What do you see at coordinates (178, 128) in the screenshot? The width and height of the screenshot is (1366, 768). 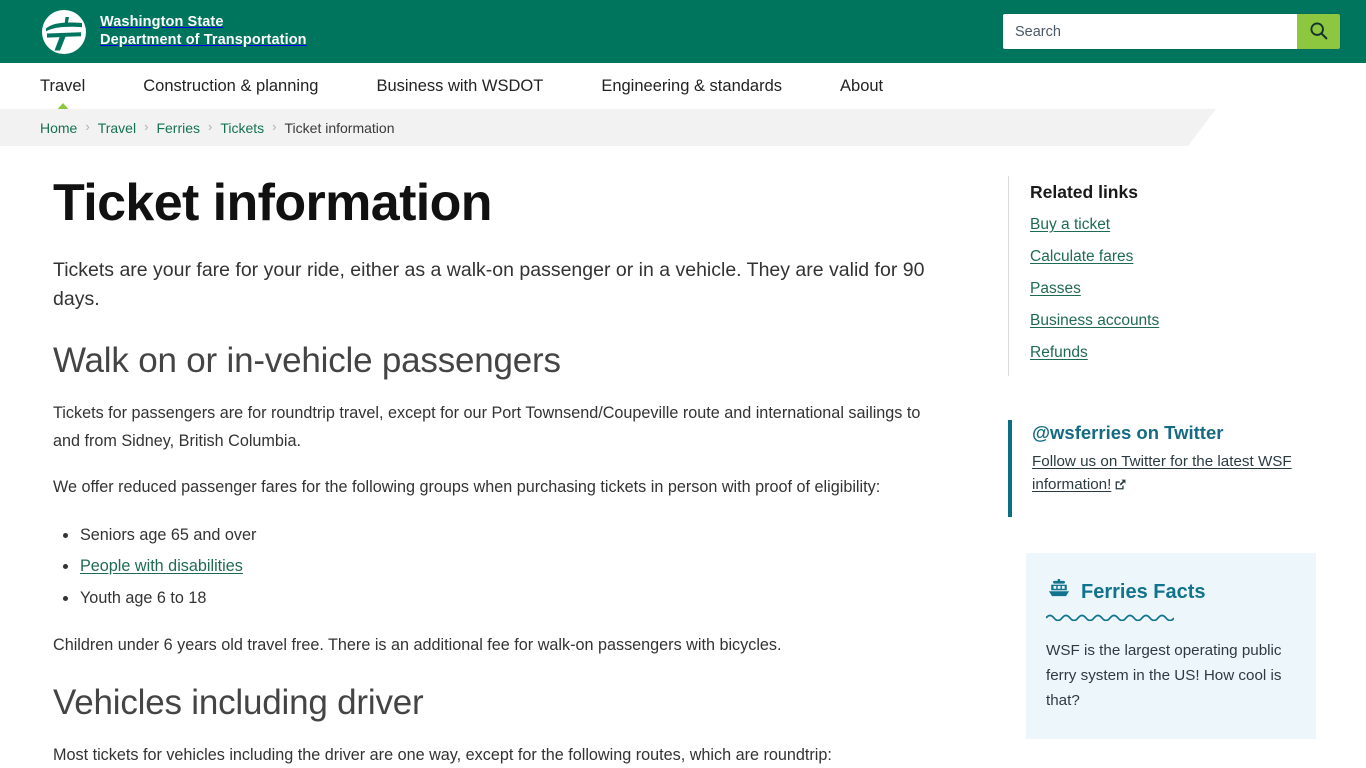 I see `breadcrumb-item-ferries: Ferries` at bounding box center [178, 128].